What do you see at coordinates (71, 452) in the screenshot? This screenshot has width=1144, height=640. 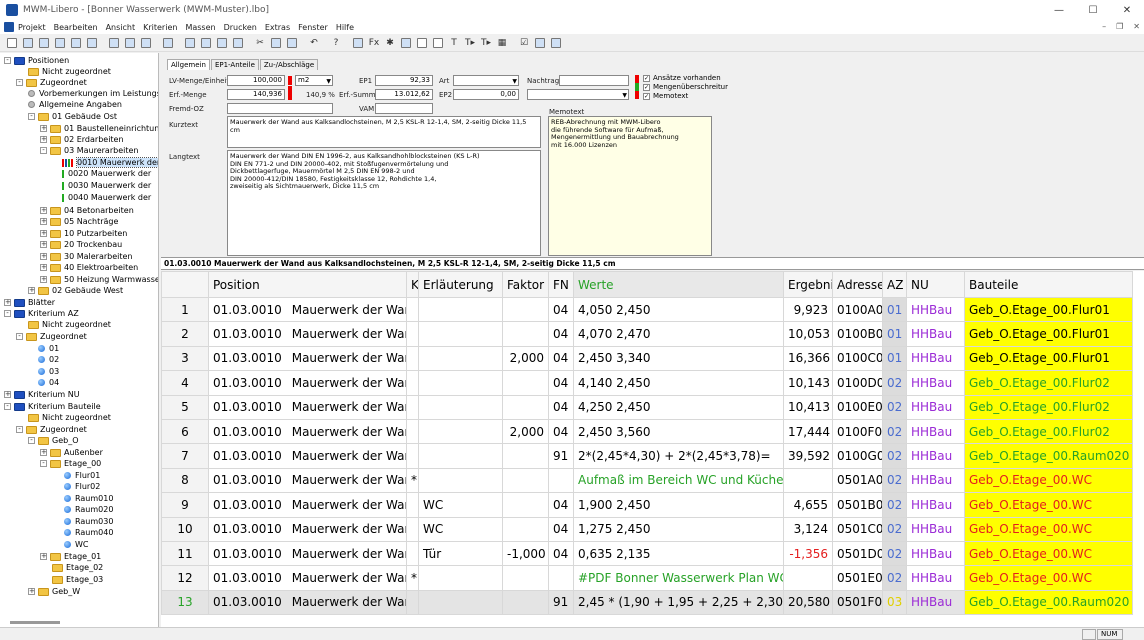 I see `tree-node: + Außenber` at bounding box center [71, 452].